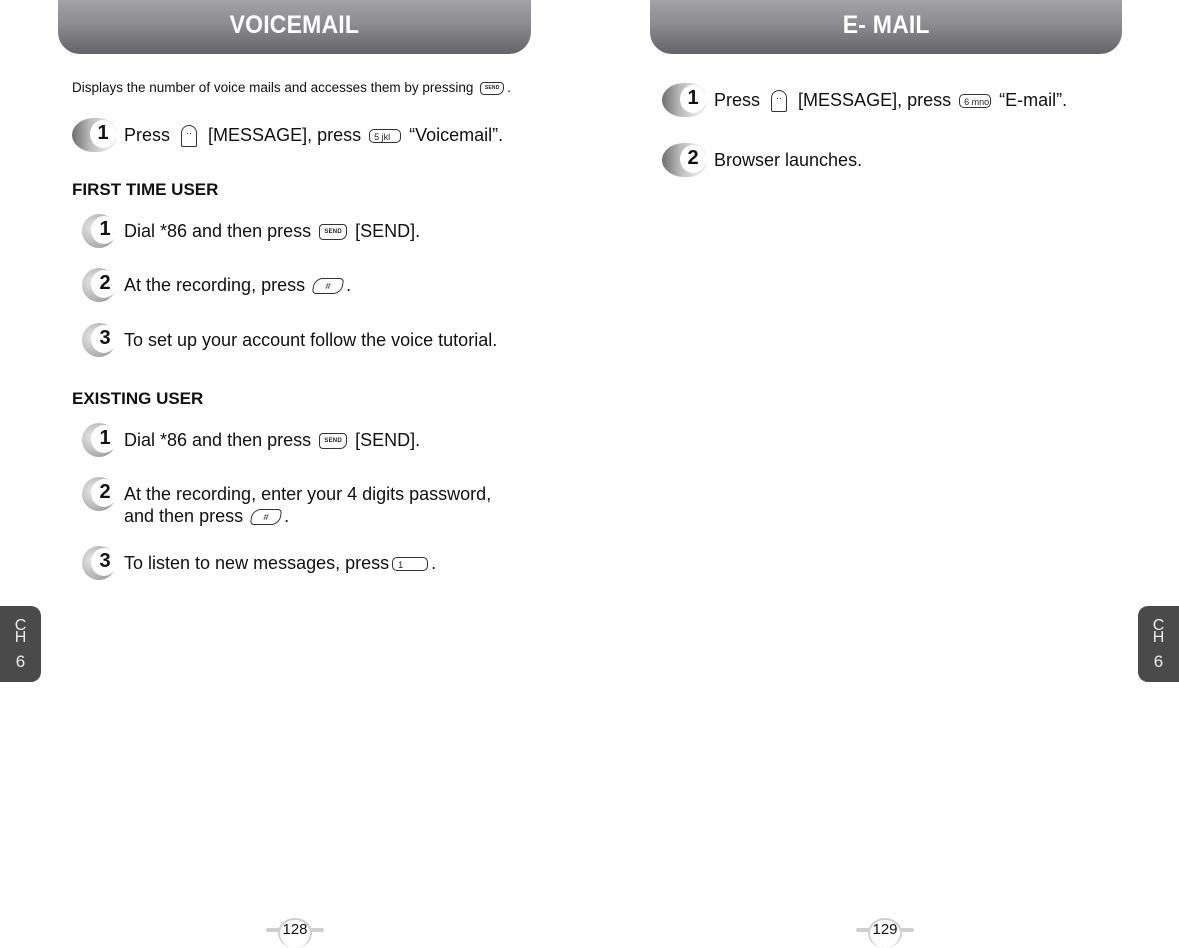 This screenshot has height=948, width=1179. Describe the element at coordinates (138, 398) in the screenshot. I see `existing-user-heading: EXISTING USER` at that location.